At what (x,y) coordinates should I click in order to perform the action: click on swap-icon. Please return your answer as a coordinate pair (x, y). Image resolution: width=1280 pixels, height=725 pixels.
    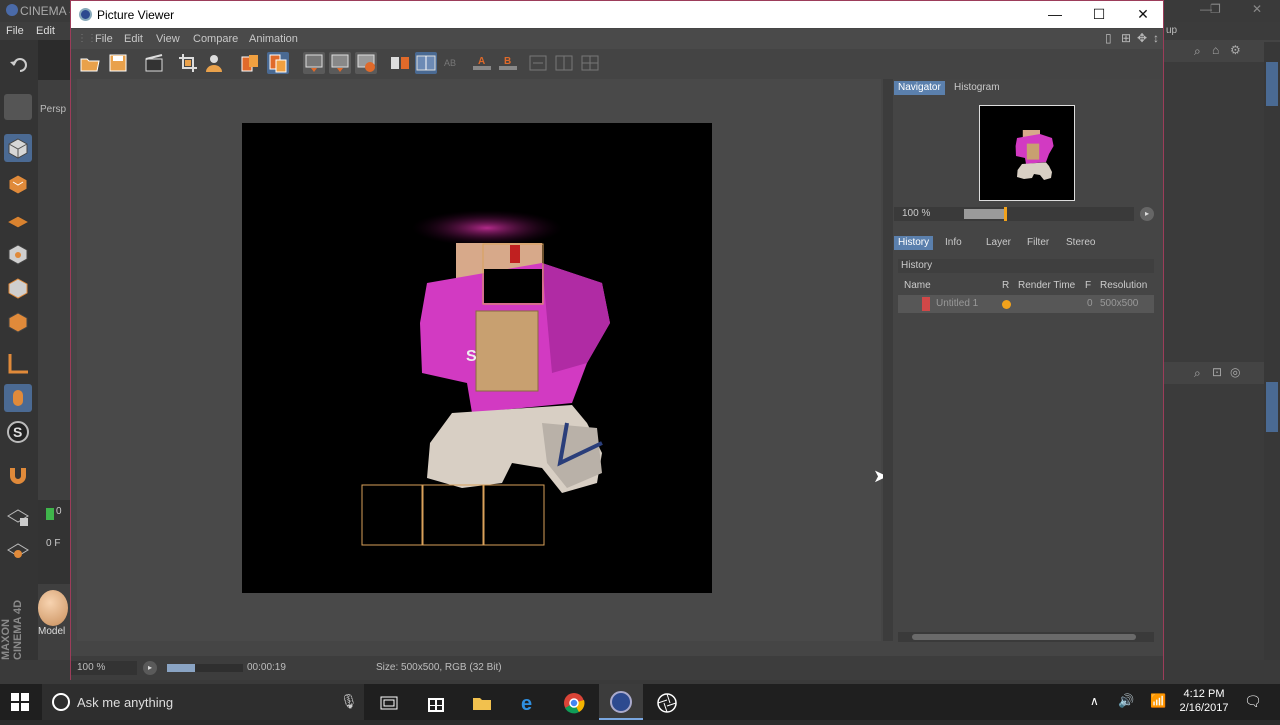
    Looking at the image, I should click on (538, 63).